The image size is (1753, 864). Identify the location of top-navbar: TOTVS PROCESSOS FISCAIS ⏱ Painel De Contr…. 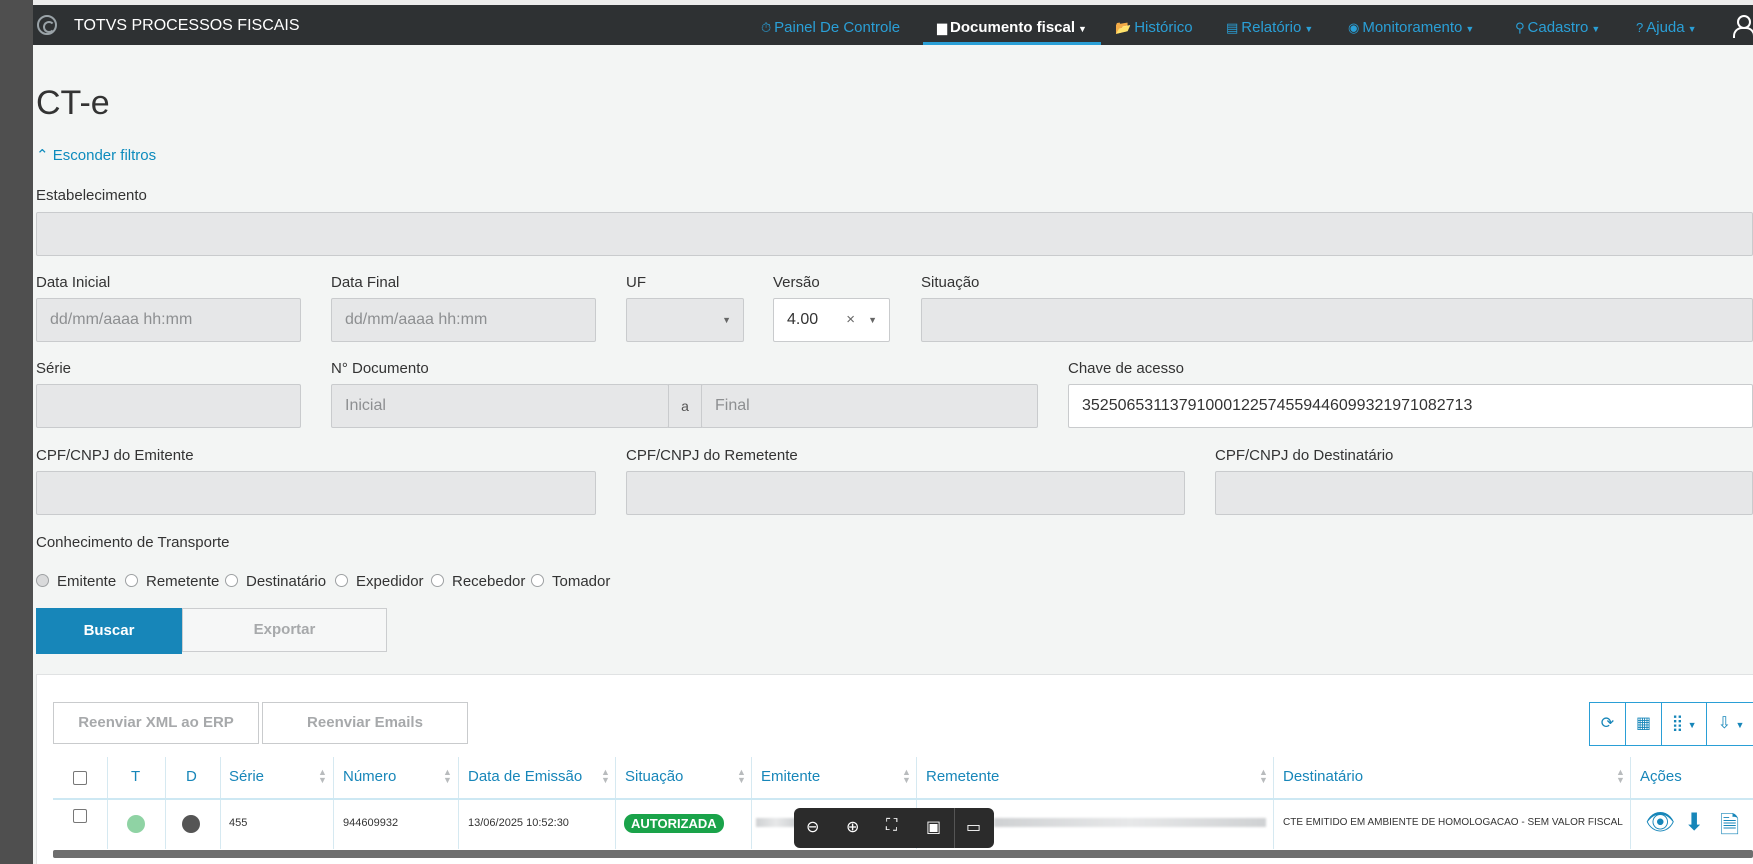
(893, 25).